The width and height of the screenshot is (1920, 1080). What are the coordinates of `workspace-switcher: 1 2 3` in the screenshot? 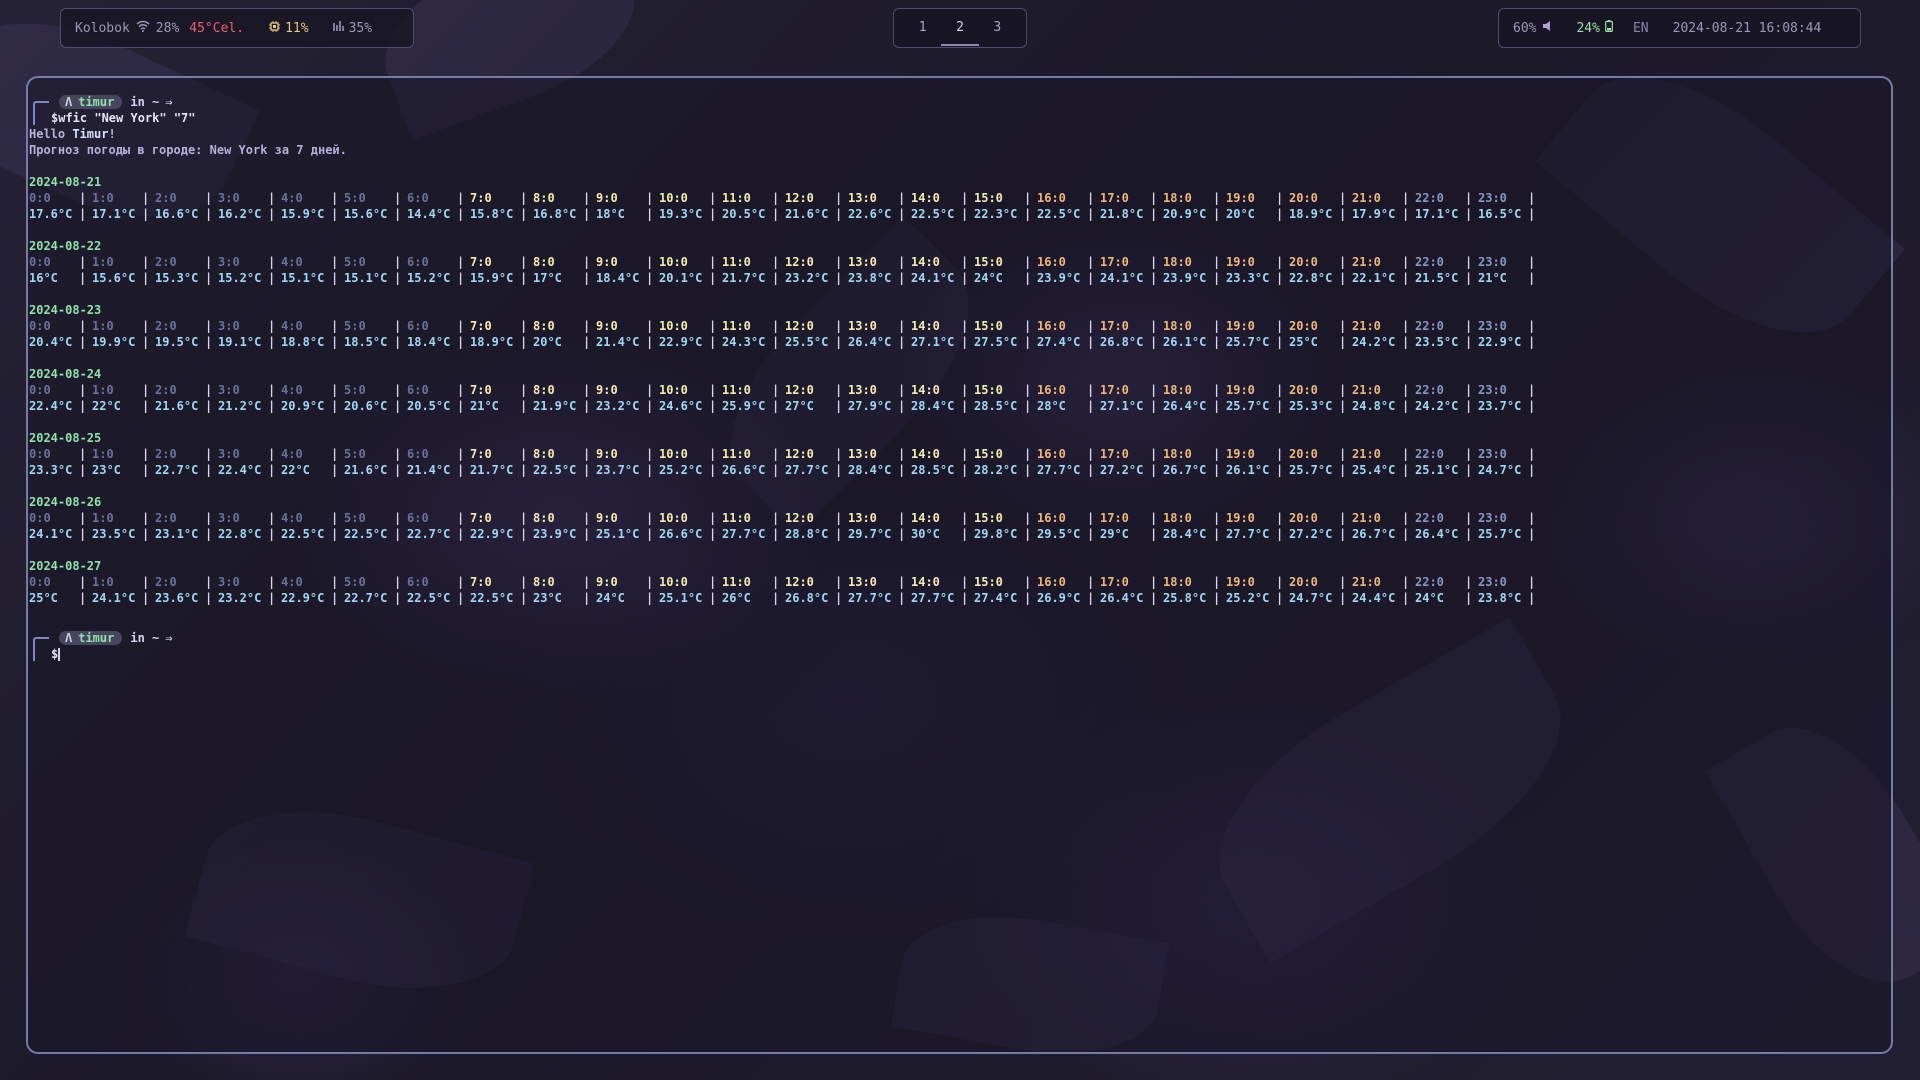 It's located at (960, 28).